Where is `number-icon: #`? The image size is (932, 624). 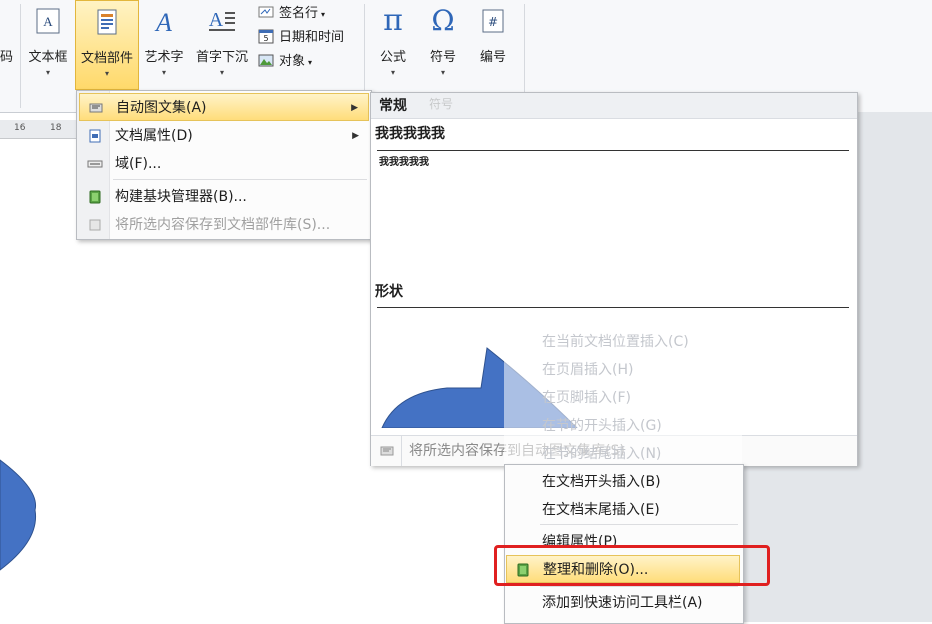 number-icon: # is located at coordinates (493, 21).